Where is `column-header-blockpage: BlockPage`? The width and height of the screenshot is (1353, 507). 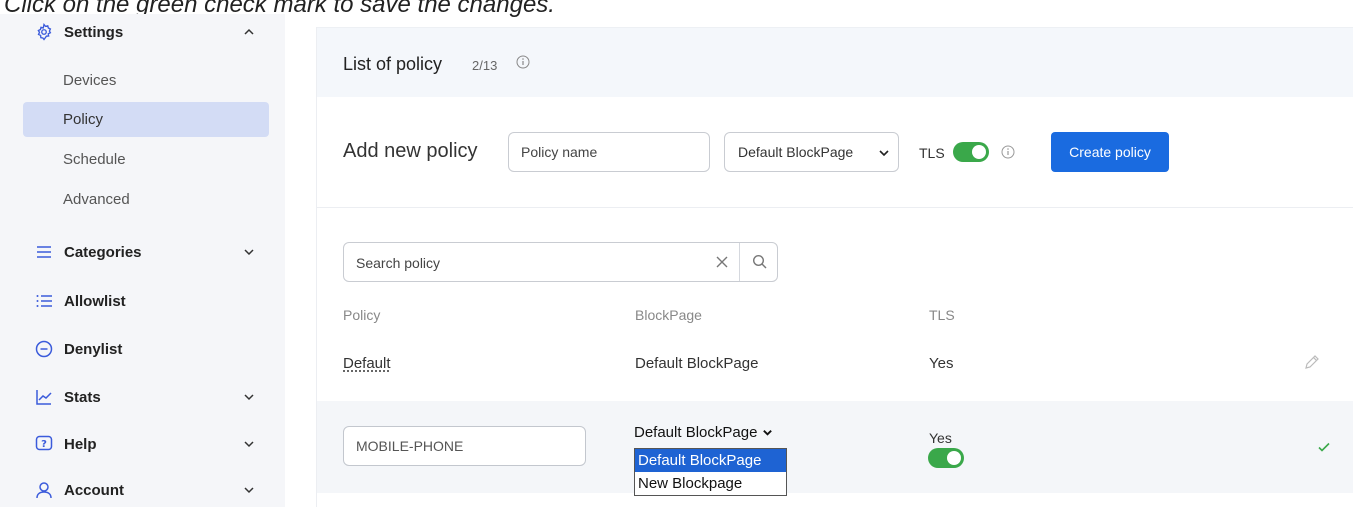
column-header-blockpage: BlockPage is located at coordinates (668, 315).